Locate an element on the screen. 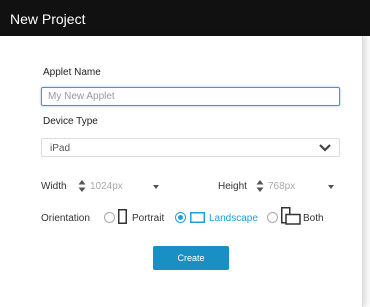  applet-name-input is located at coordinates (190, 96).